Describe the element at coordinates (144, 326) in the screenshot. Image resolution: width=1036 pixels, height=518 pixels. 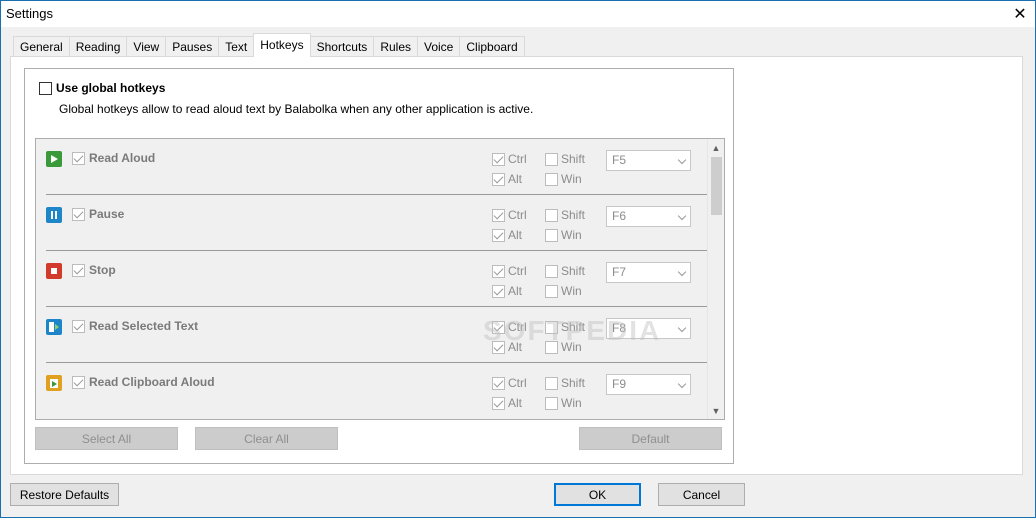
I see `hotkey-label: Read Selected Text` at that location.